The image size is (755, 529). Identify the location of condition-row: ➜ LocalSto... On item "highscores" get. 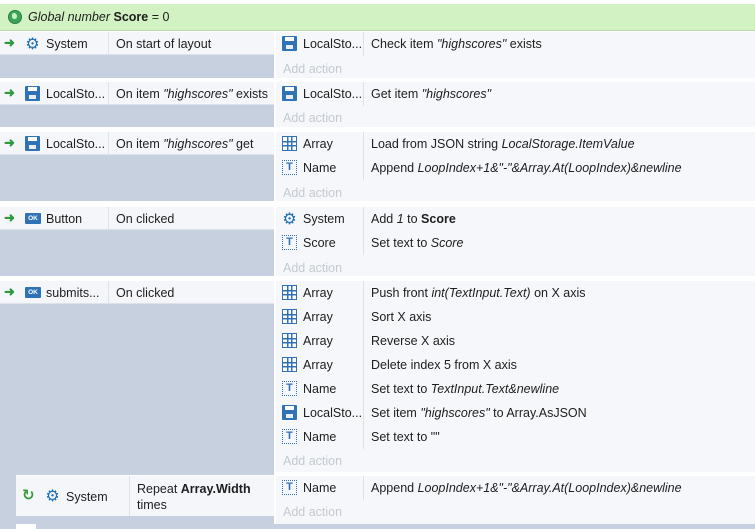
(137, 143).